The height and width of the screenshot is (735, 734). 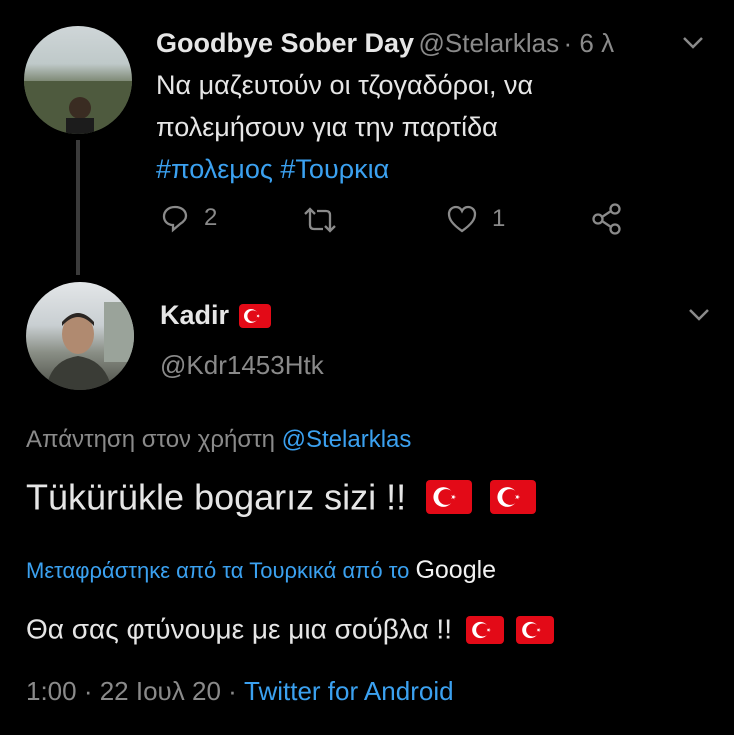 What do you see at coordinates (239, 629) in the screenshot?
I see `translated-text: Θα σας φτύνουμε με μια σούβλα !!` at bounding box center [239, 629].